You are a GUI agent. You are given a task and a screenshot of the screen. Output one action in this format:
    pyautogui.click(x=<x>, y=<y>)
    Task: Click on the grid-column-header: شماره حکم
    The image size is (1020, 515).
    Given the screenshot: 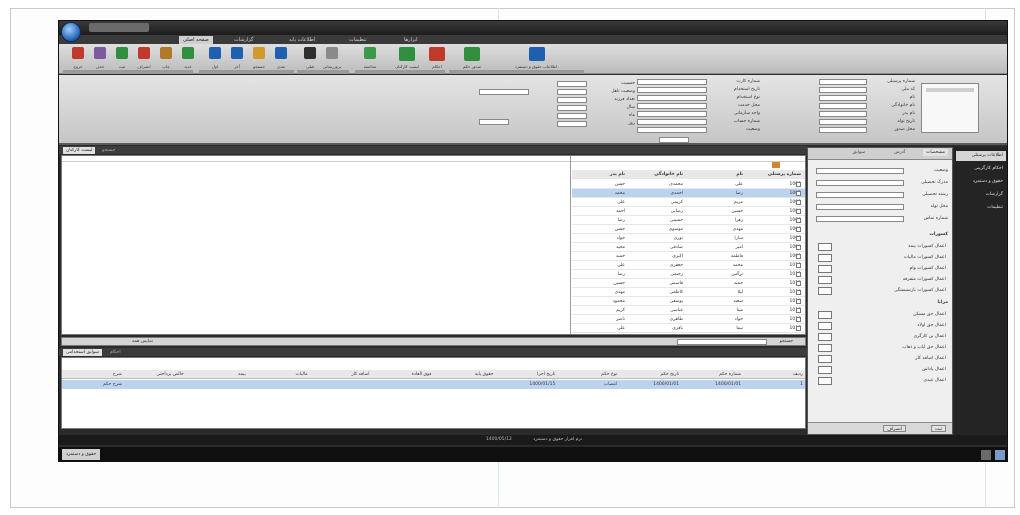 What is the action you would take?
    pyautogui.click(x=711, y=374)
    